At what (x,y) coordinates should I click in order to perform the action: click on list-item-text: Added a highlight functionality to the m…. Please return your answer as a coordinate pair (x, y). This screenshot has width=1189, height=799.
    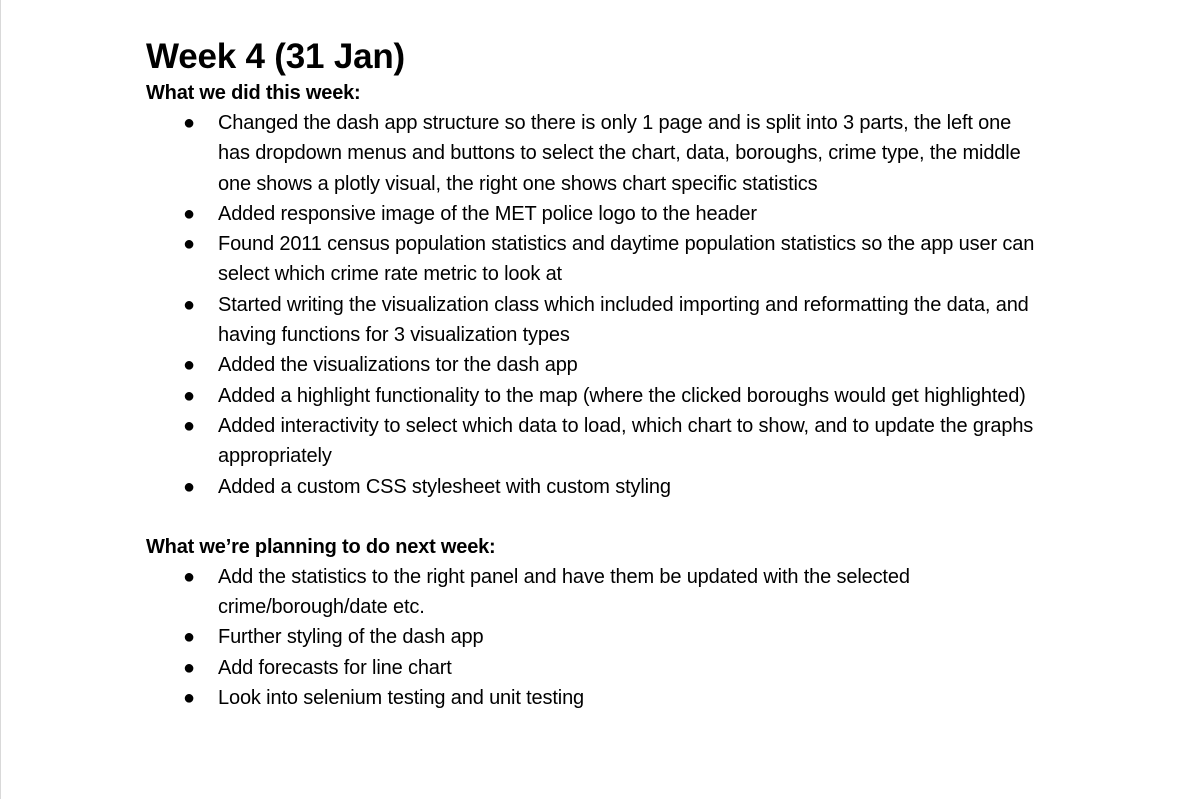
    Looking at the image, I should click on (622, 395).